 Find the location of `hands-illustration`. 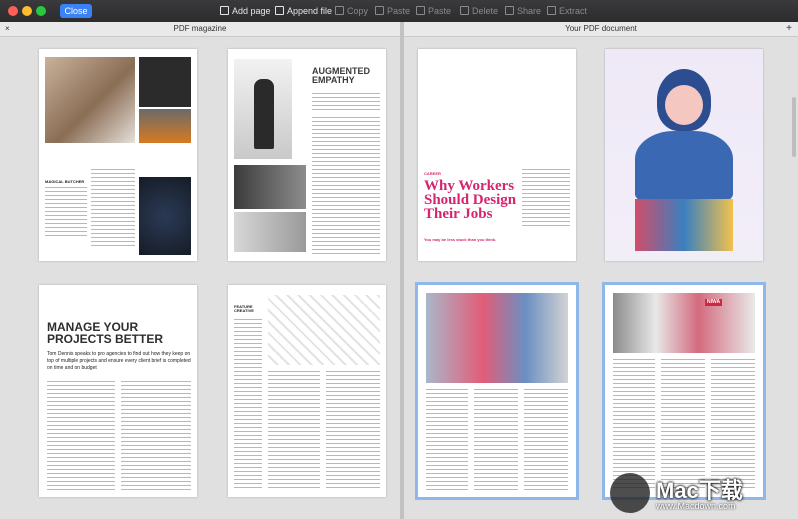

hands-illustration is located at coordinates (324, 330).